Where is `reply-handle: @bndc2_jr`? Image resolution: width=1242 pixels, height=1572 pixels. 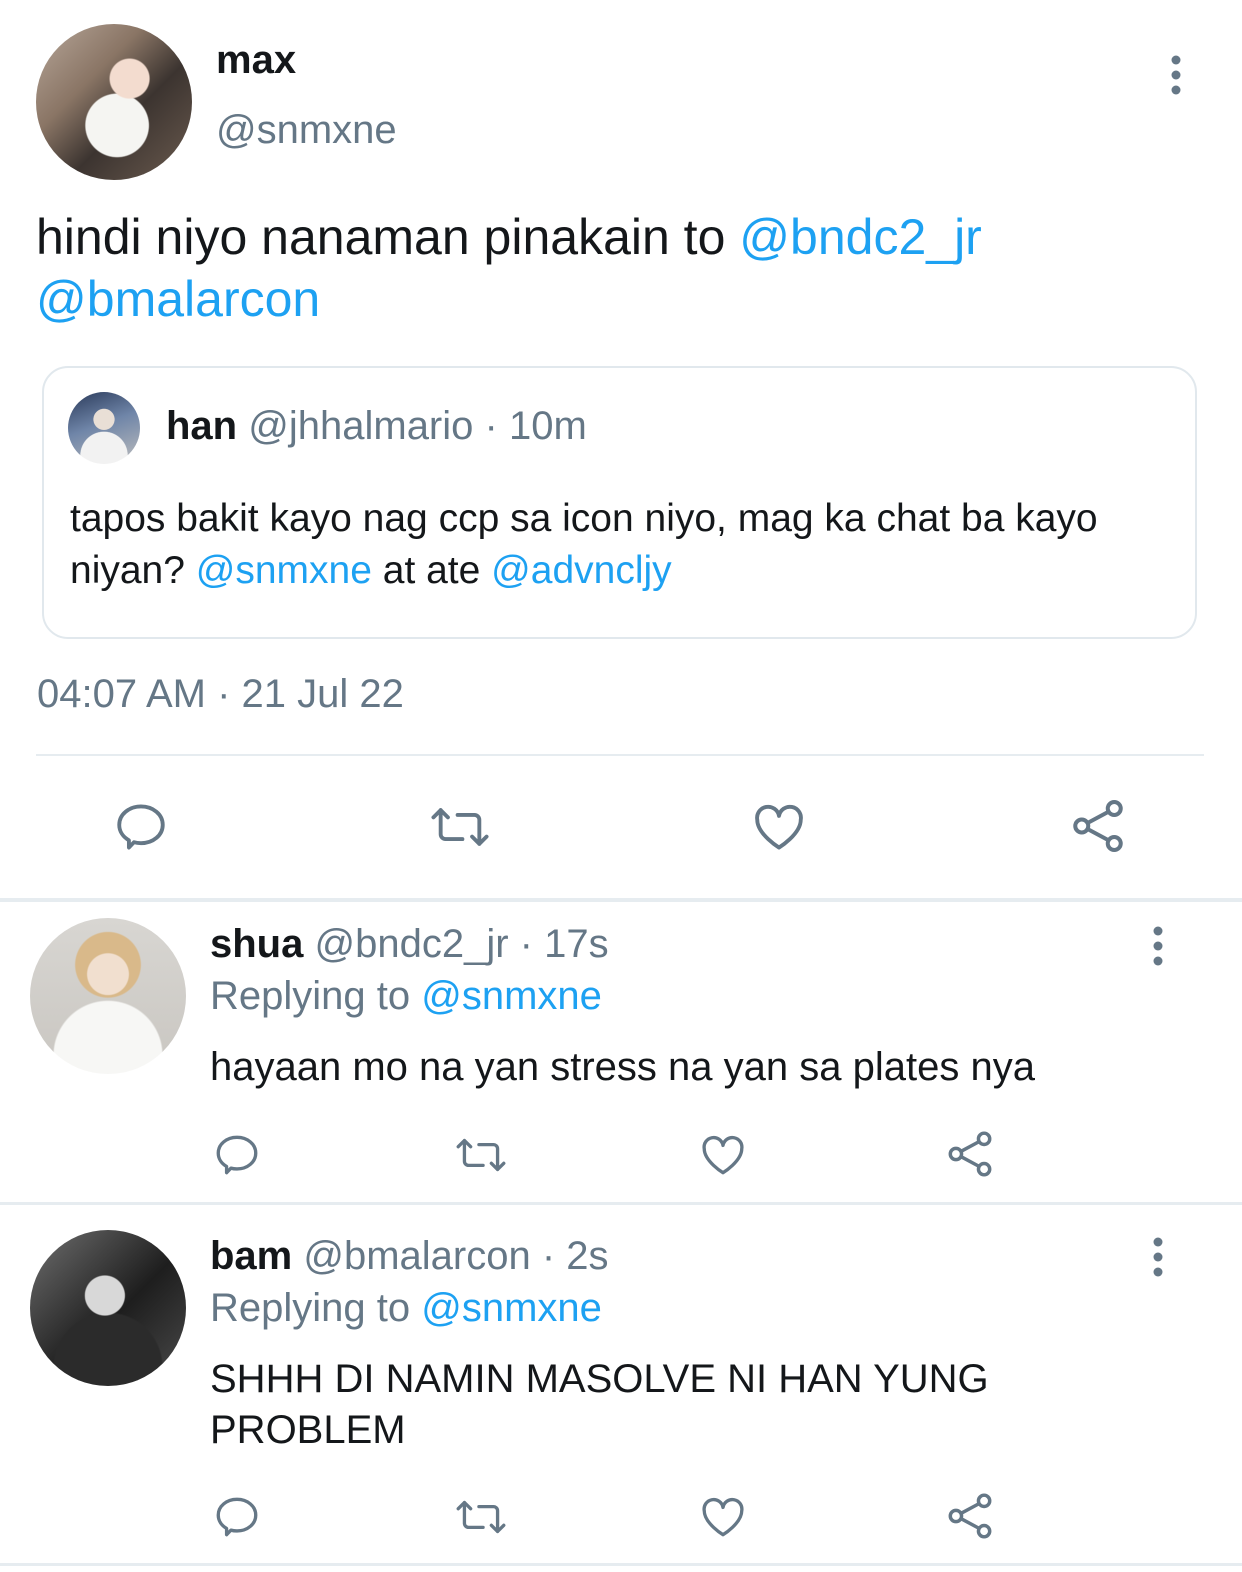
reply-handle: @bndc2_jr is located at coordinates (411, 944).